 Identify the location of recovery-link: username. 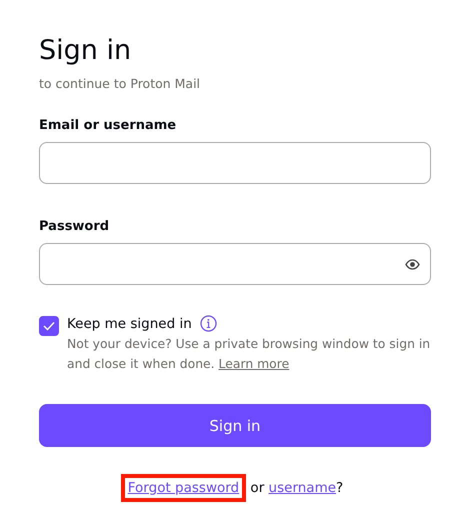
(302, 488).